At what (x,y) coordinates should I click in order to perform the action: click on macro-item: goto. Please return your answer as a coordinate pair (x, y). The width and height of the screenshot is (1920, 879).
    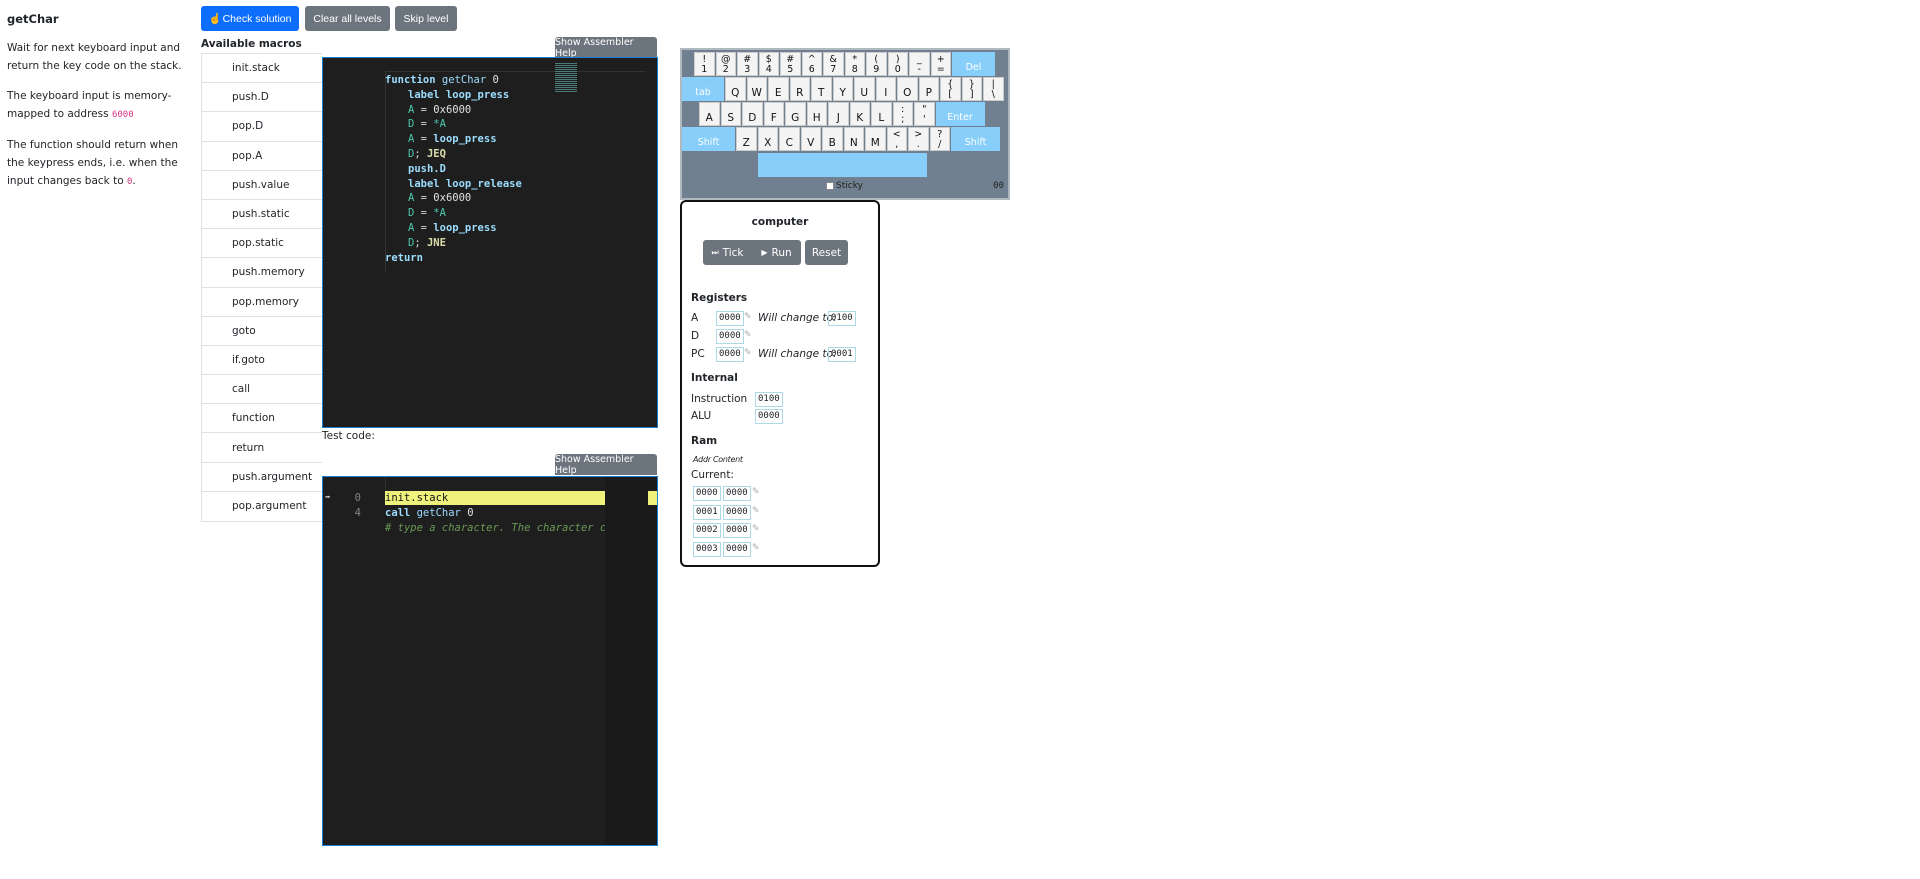
    Looking at the image, I should click on (262, 331).